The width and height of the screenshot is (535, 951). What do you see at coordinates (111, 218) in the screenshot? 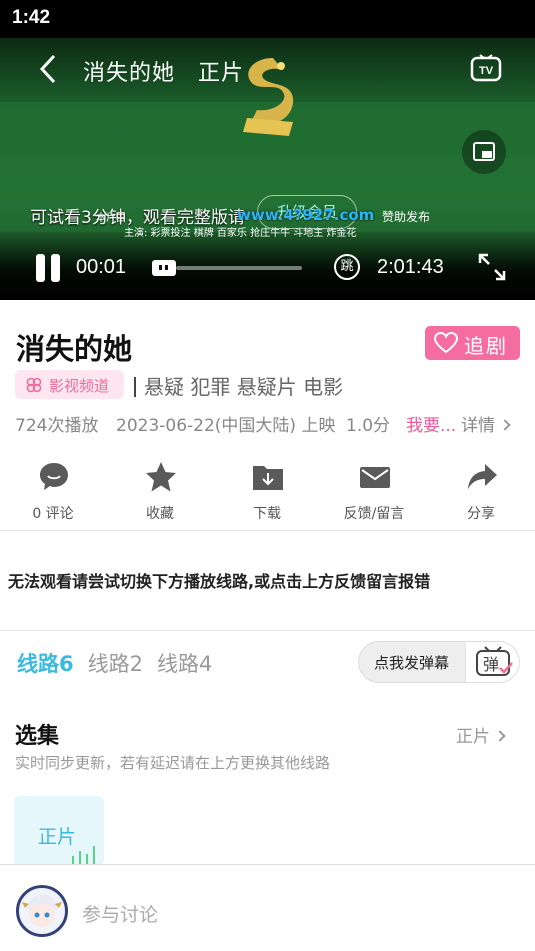
I see `watermark-credits: 本片由` at bounding box center [111, 218].